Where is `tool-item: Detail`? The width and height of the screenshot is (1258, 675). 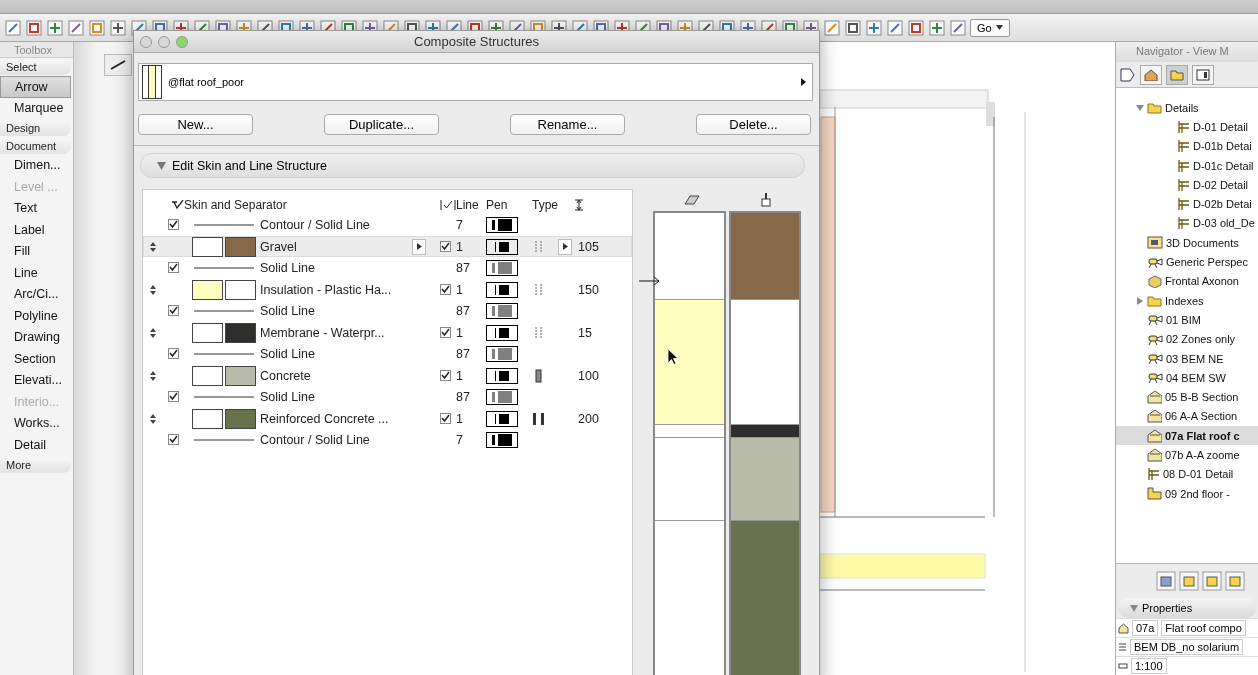 tool-item: Detail is located at coordinates (36, 445).